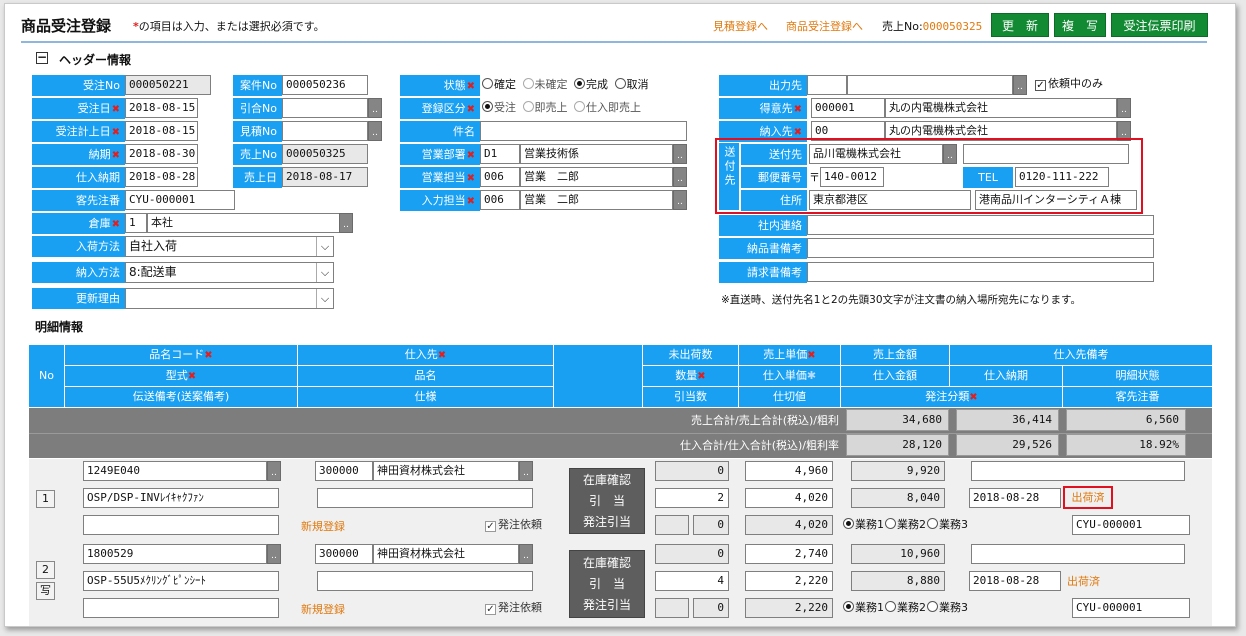  Describe the element at coordinates (181, 498) in the screenshot. I see `model-field: OSP/DSP-INVﾚｲｷｬｸﾌｧﾝ` at that location.